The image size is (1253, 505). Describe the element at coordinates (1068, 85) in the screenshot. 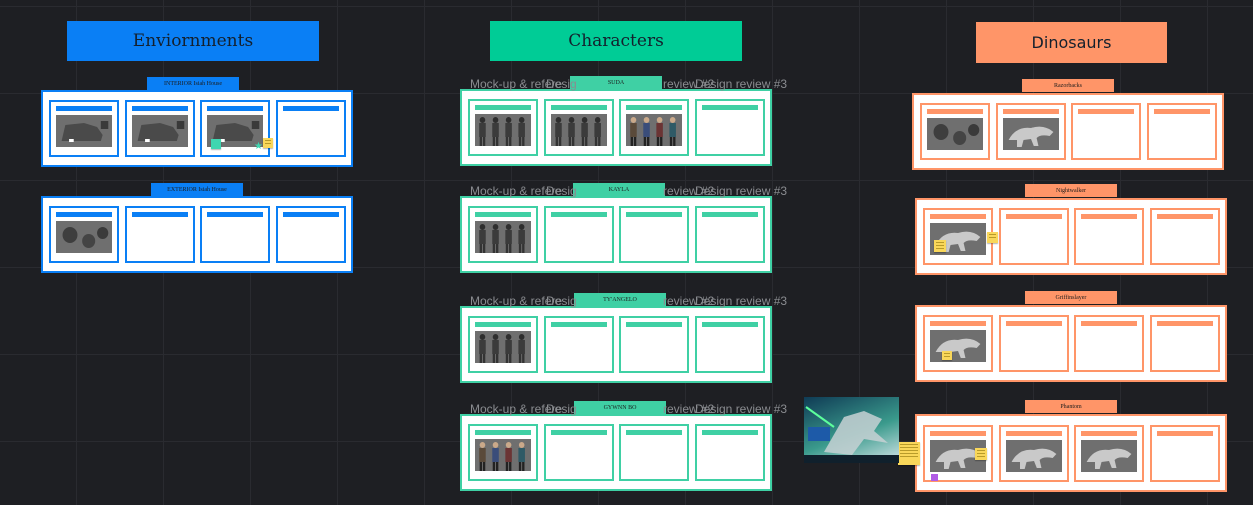

I see `dinosaur-0-frame-label: Razorbacks` at that location.